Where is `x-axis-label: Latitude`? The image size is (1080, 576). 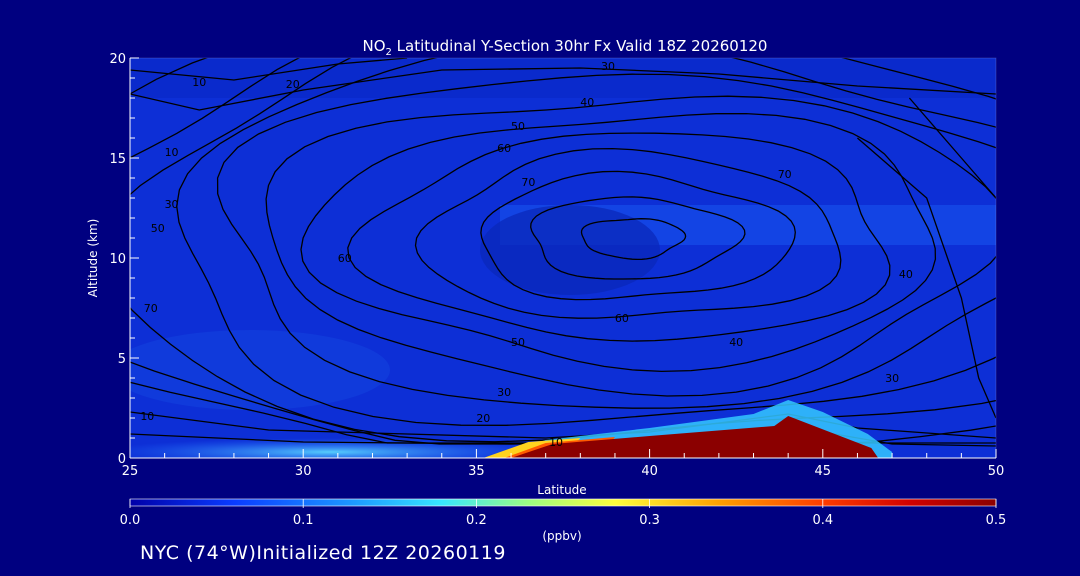 x-axis-label: Latitude is located at coordinates (561, 490).